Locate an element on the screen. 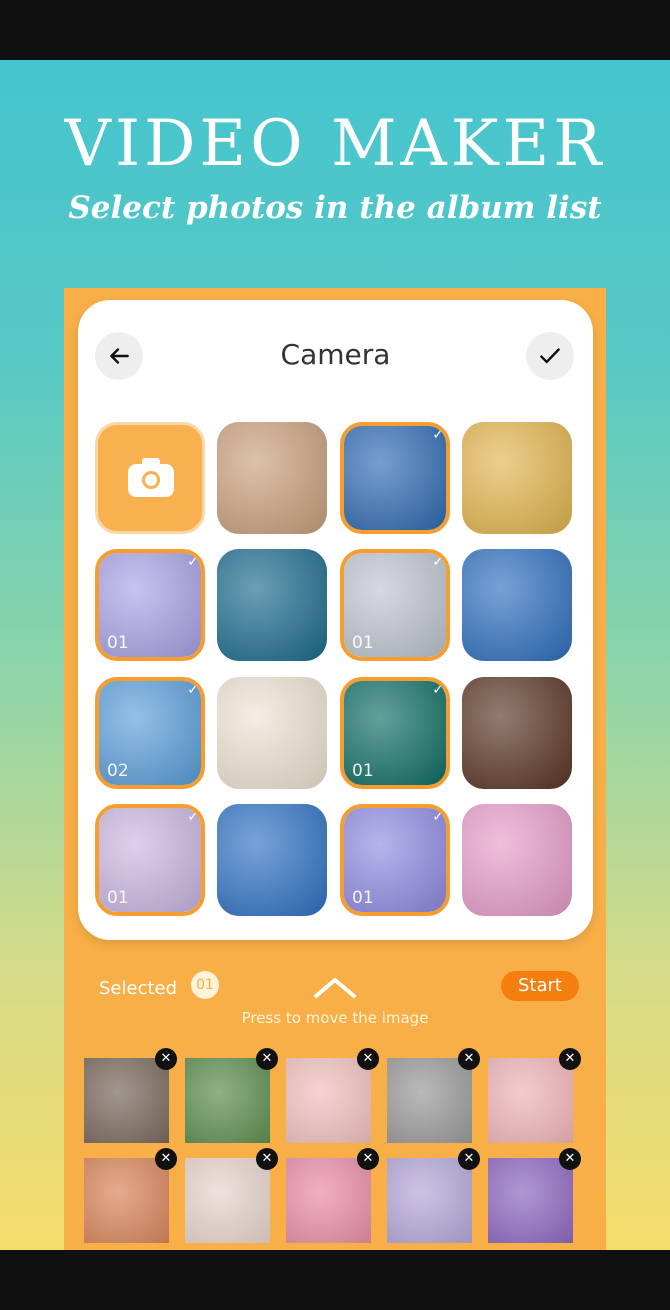 This screenshot has height=1310, width=670. camera-icon is located at coordinates (151, 479).